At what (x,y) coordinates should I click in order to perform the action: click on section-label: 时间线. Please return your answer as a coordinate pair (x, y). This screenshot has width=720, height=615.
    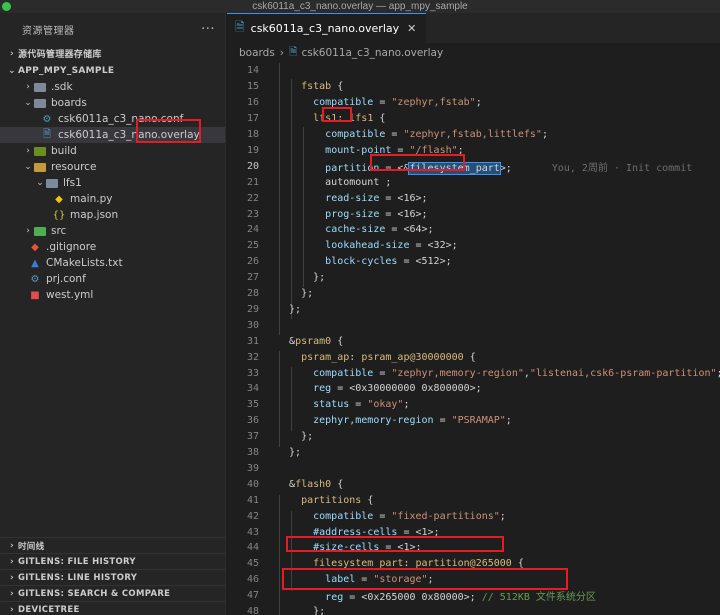
    Looking at the image, I should click on (31, 546).